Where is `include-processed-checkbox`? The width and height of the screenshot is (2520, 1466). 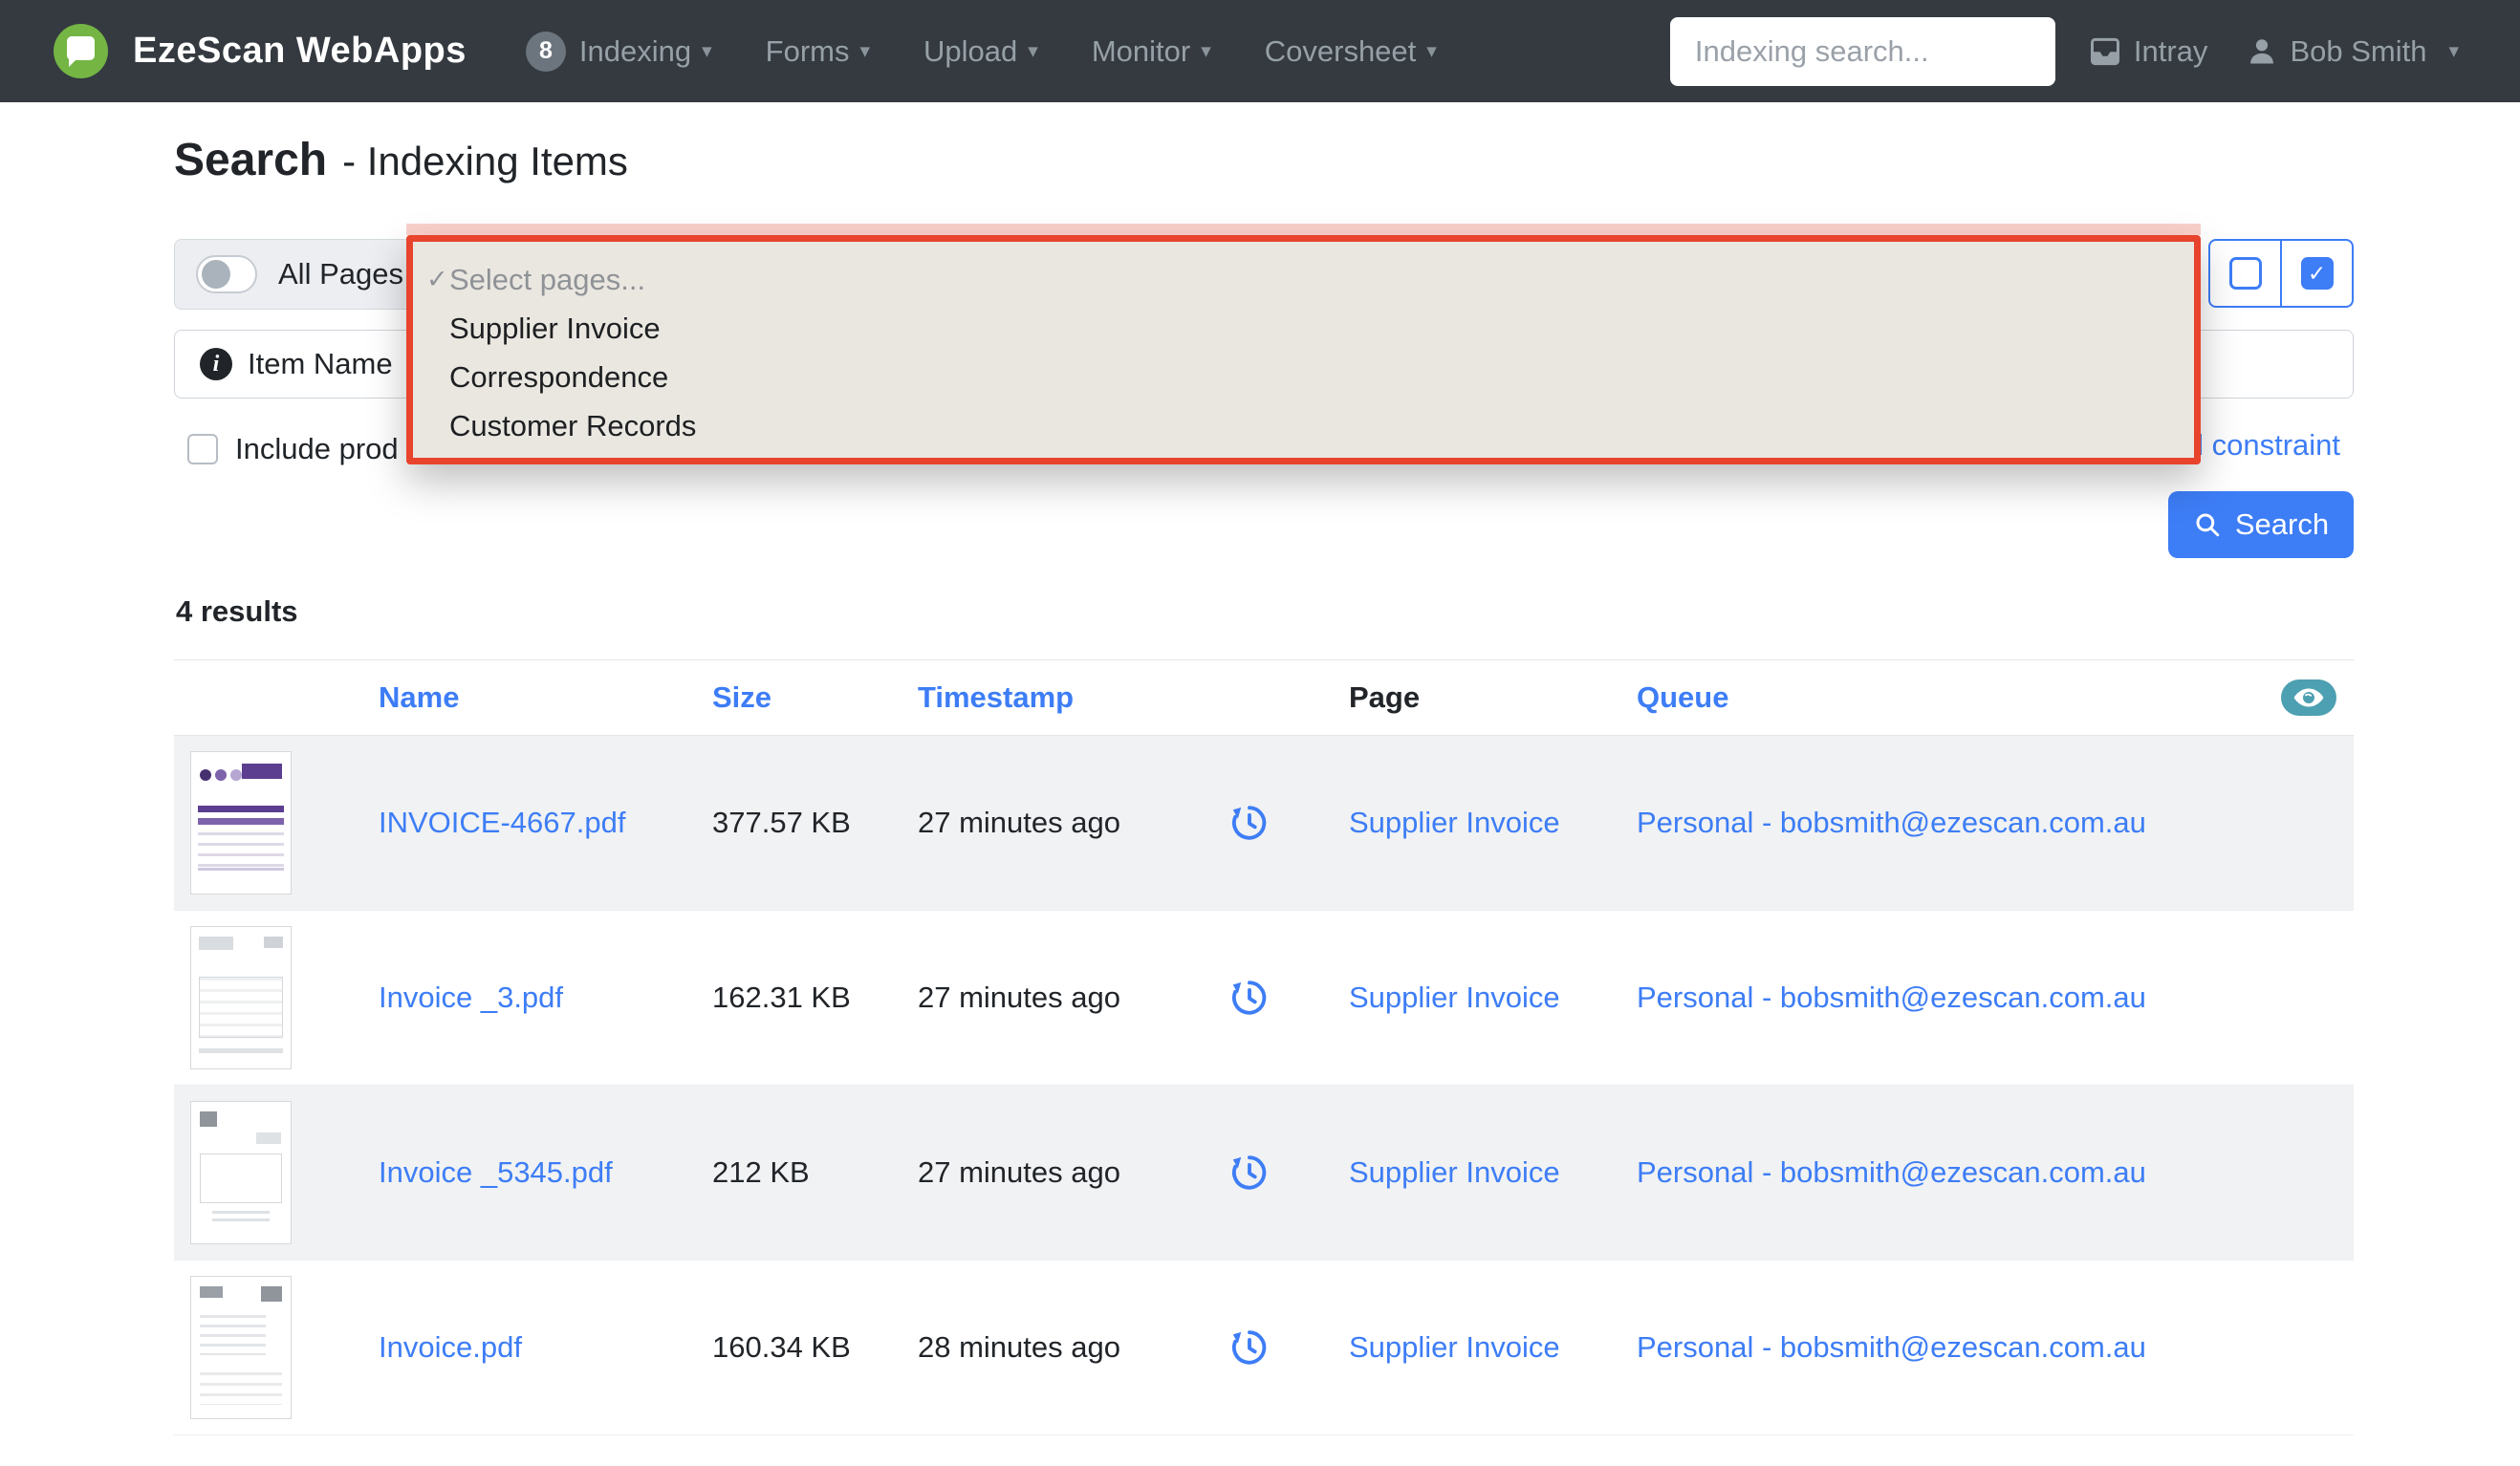
include-processed-checkbox is located at coordinates (203, 449).